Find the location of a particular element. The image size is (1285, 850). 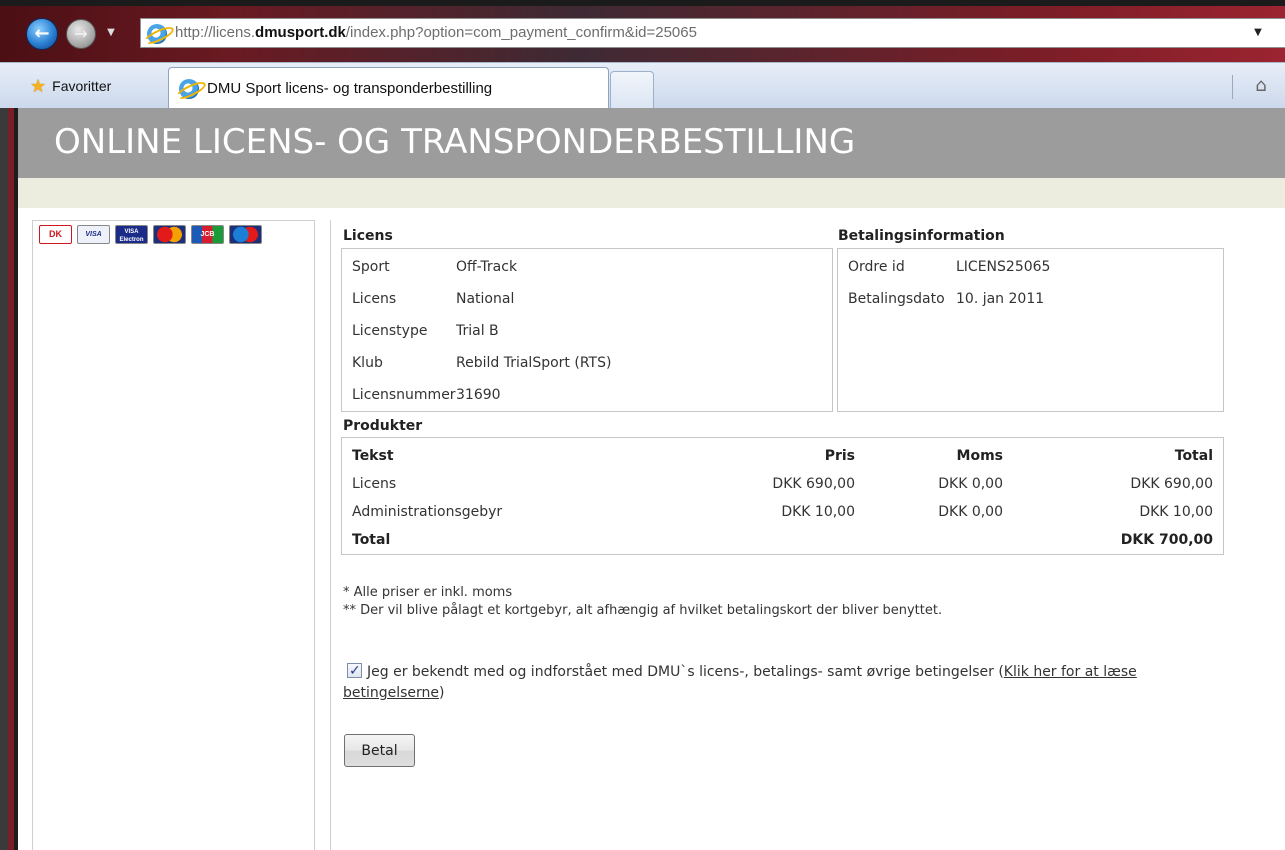

betaling-title: Betalingsinformation is located at coordinates (921, 236).